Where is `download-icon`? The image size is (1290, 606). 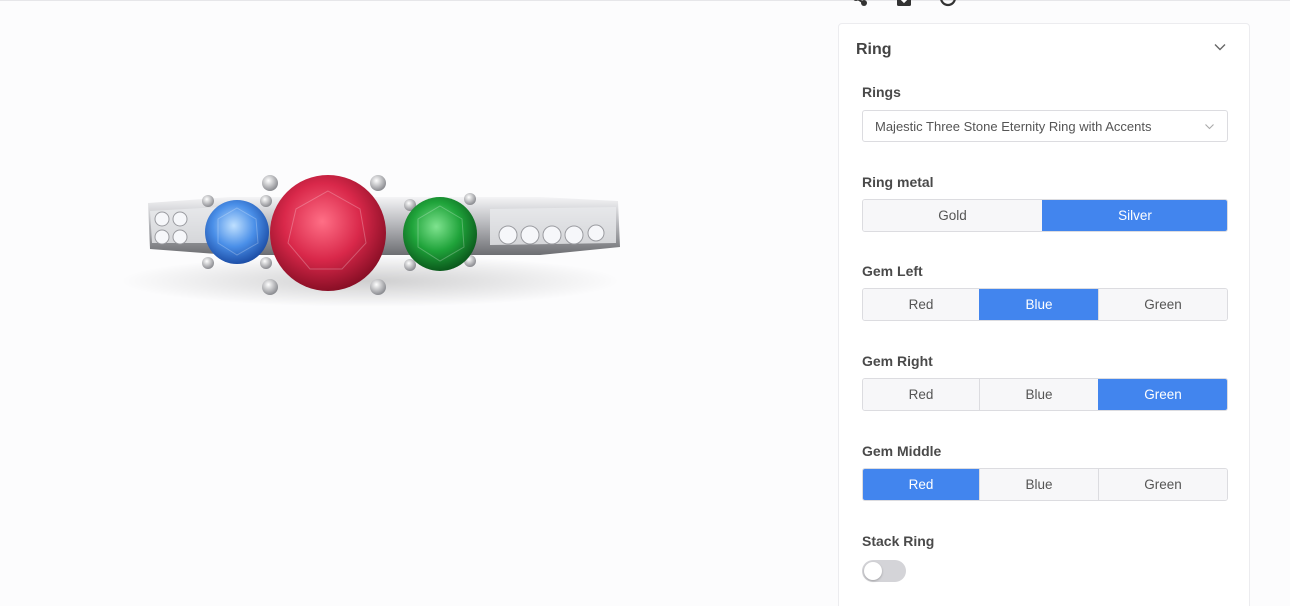
download-icon is located at coordinates (904, 3).